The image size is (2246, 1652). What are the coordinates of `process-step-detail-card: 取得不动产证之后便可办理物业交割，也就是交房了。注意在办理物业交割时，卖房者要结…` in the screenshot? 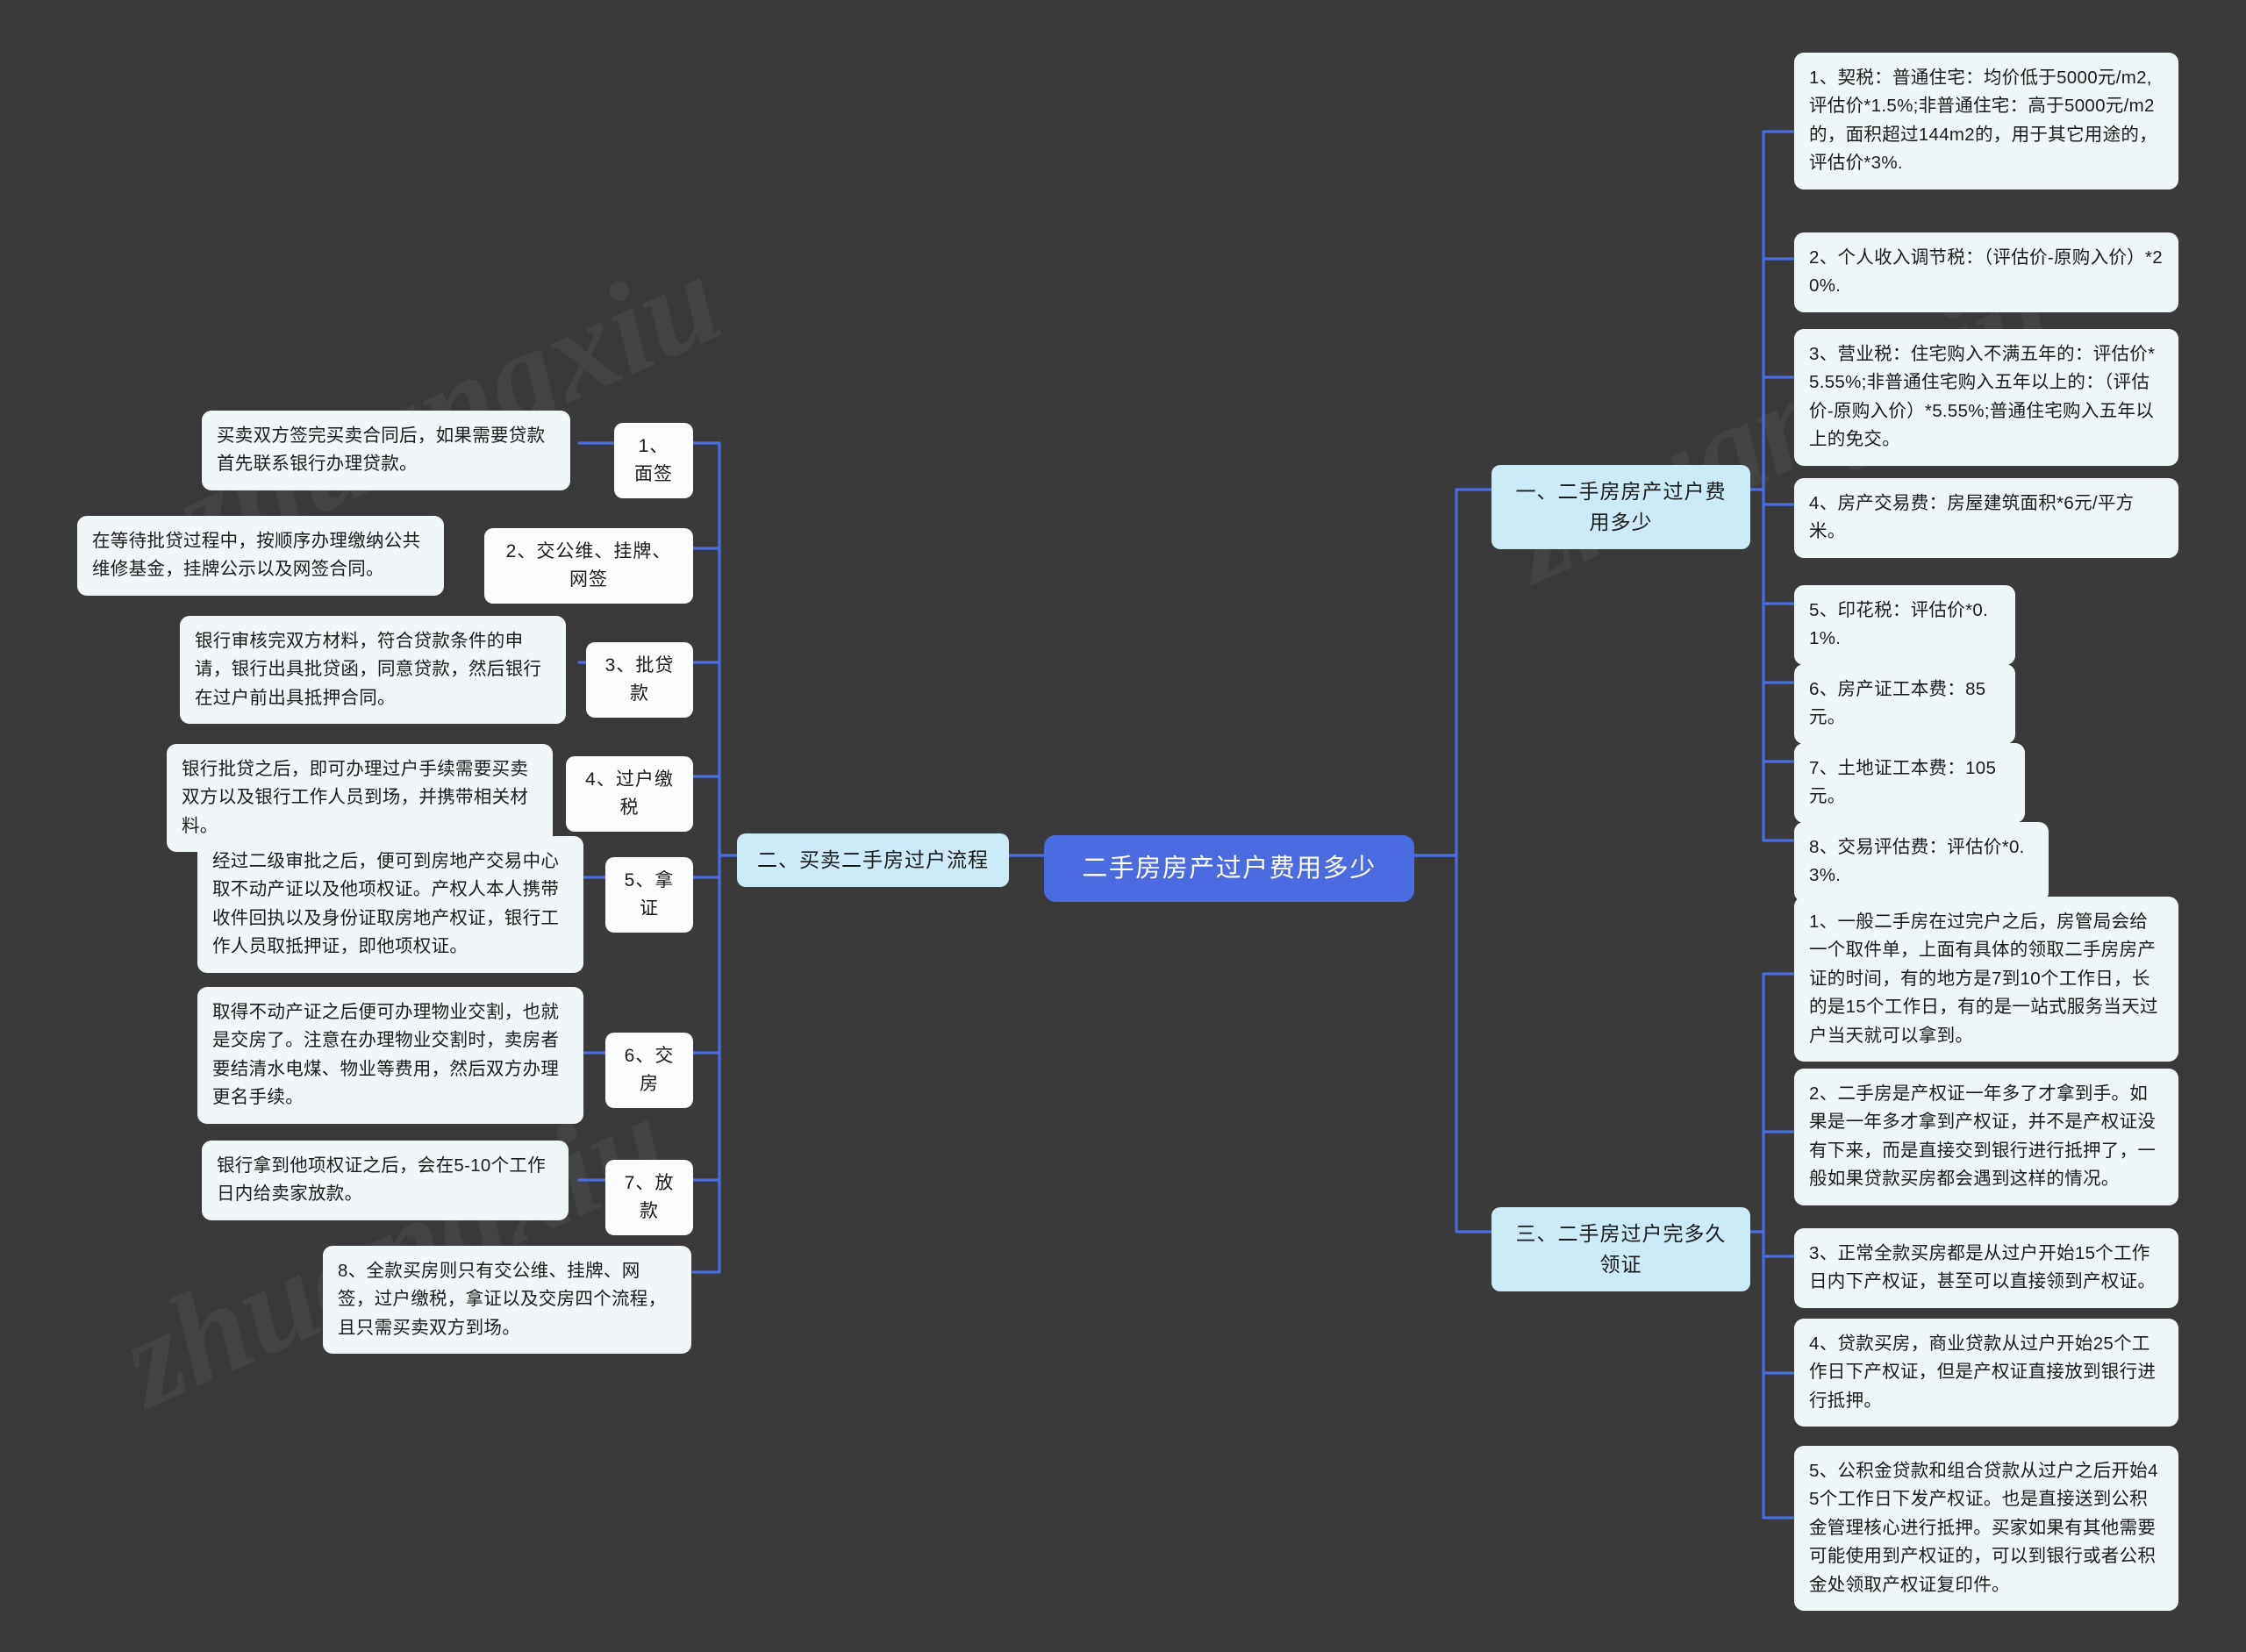 It's located at (390, 1056).